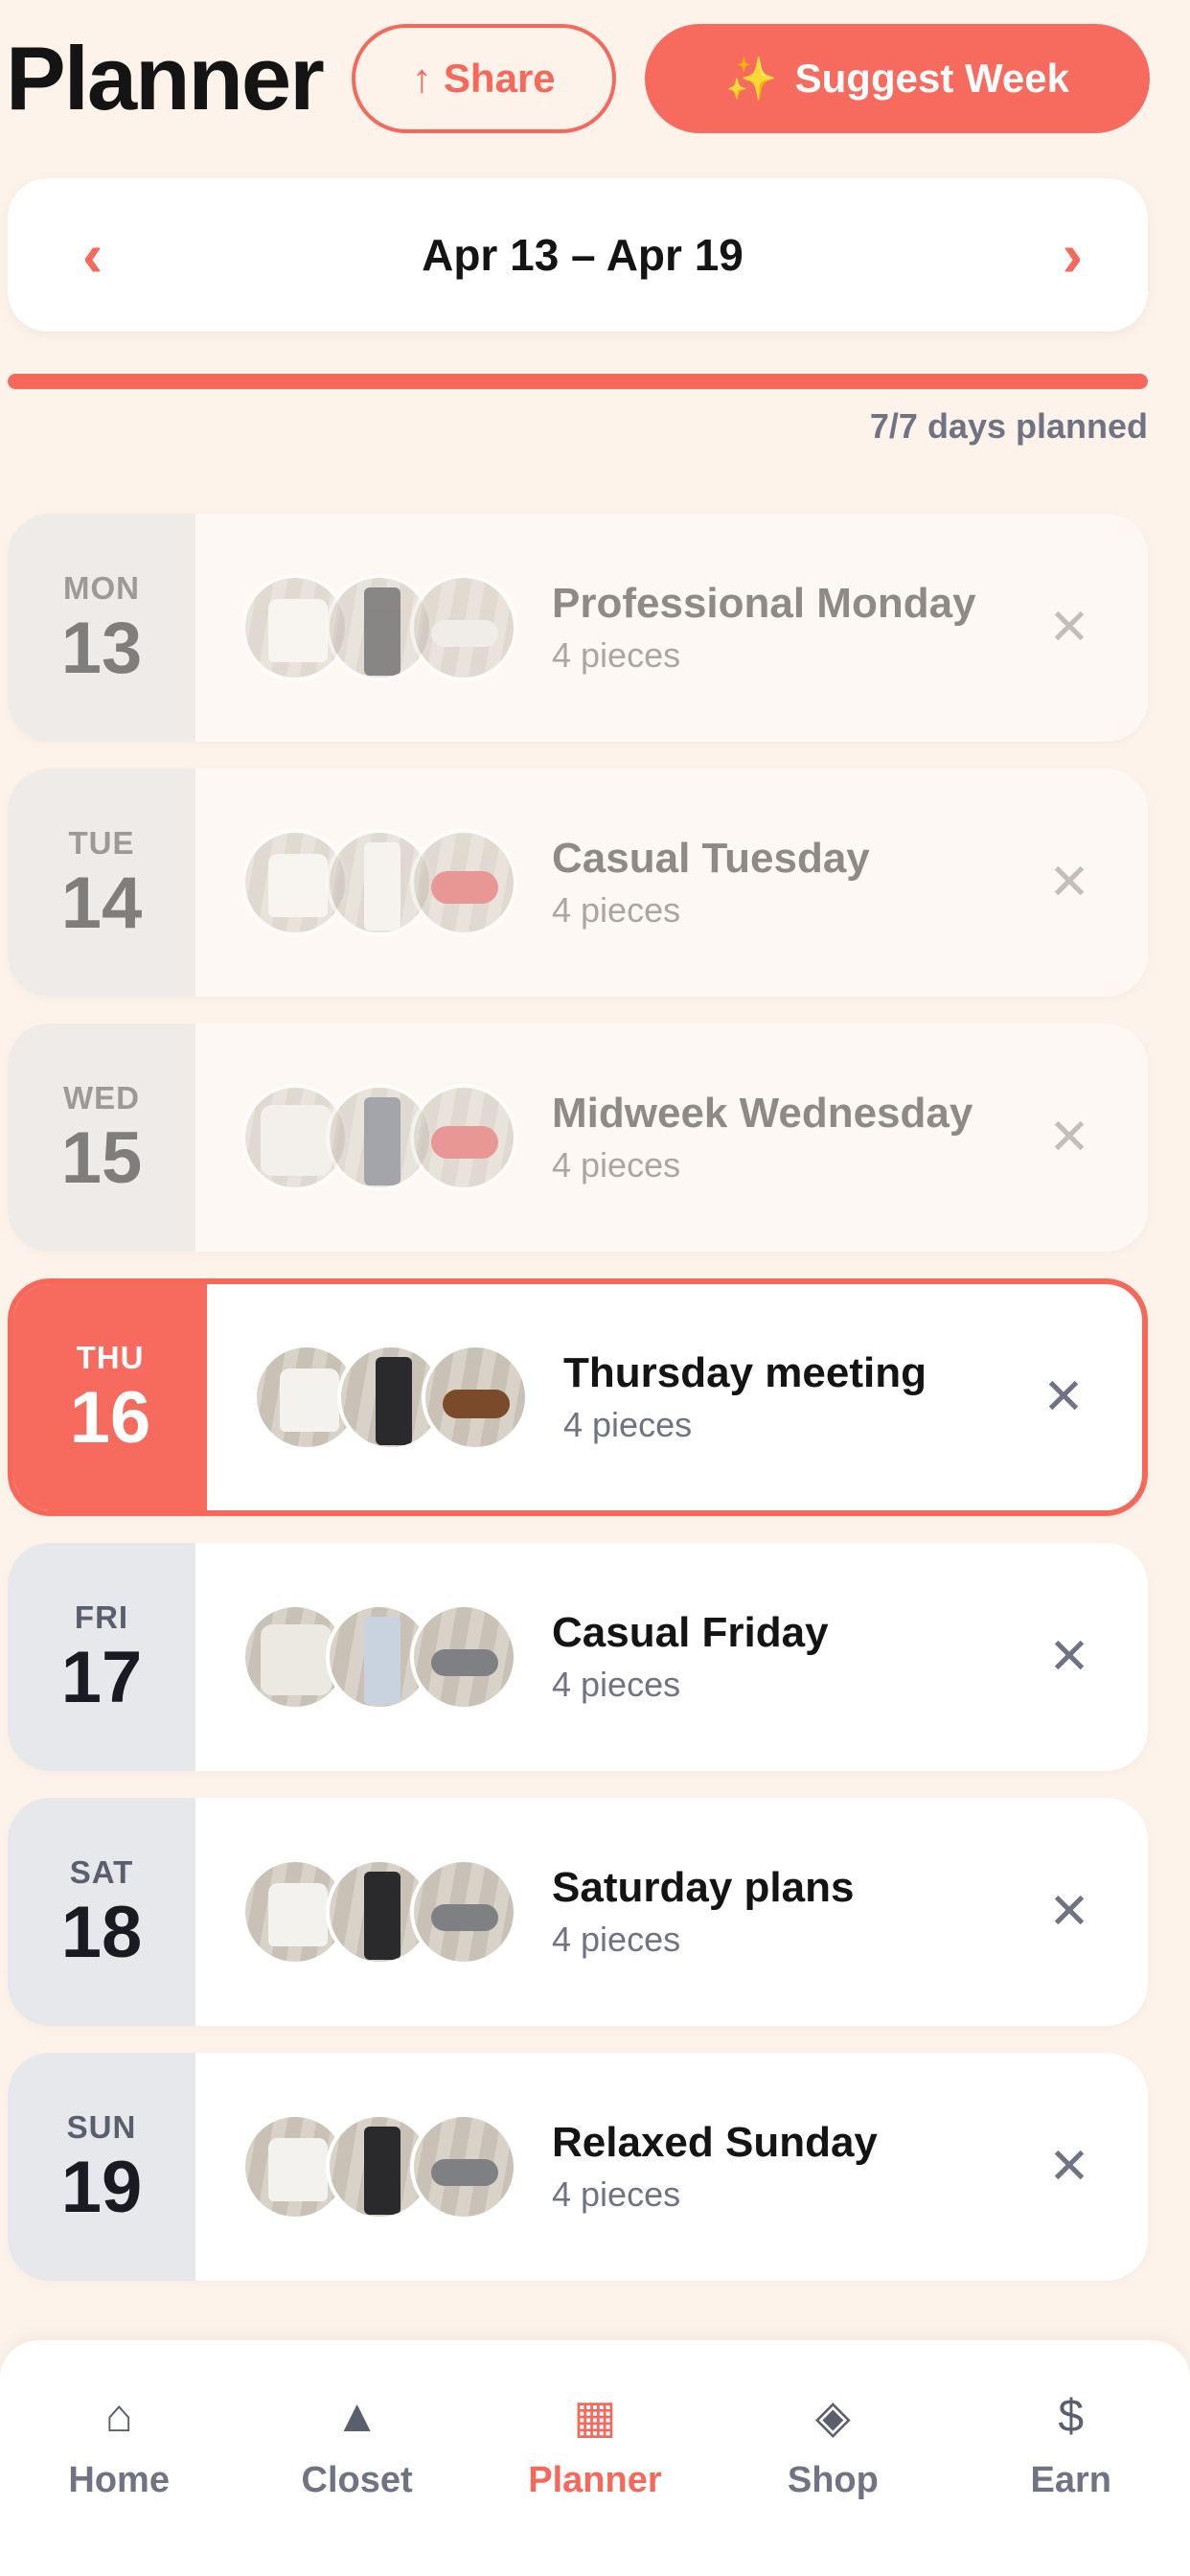 Image resolution: width=1190 pixels, height=2576 pixels. I want to click on date-column: MON 13, so click(101, 628).